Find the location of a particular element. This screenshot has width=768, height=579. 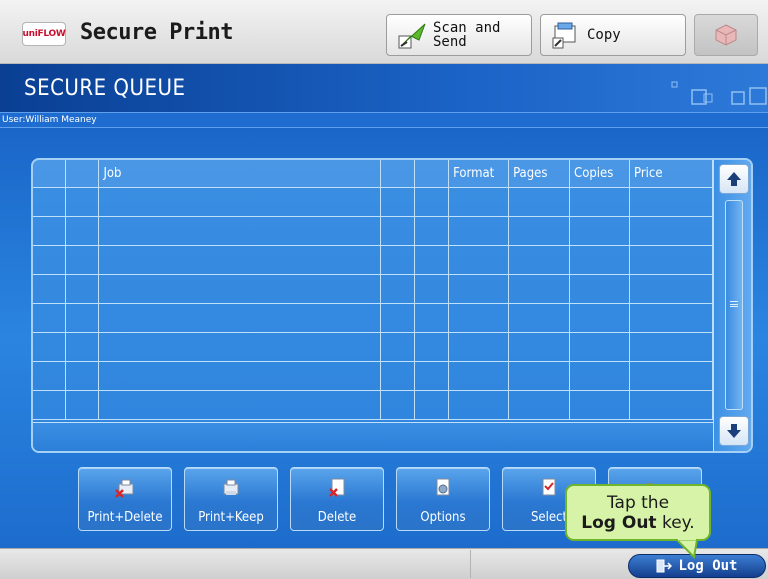

scroll-up-button is located at coordinates (734, 179).